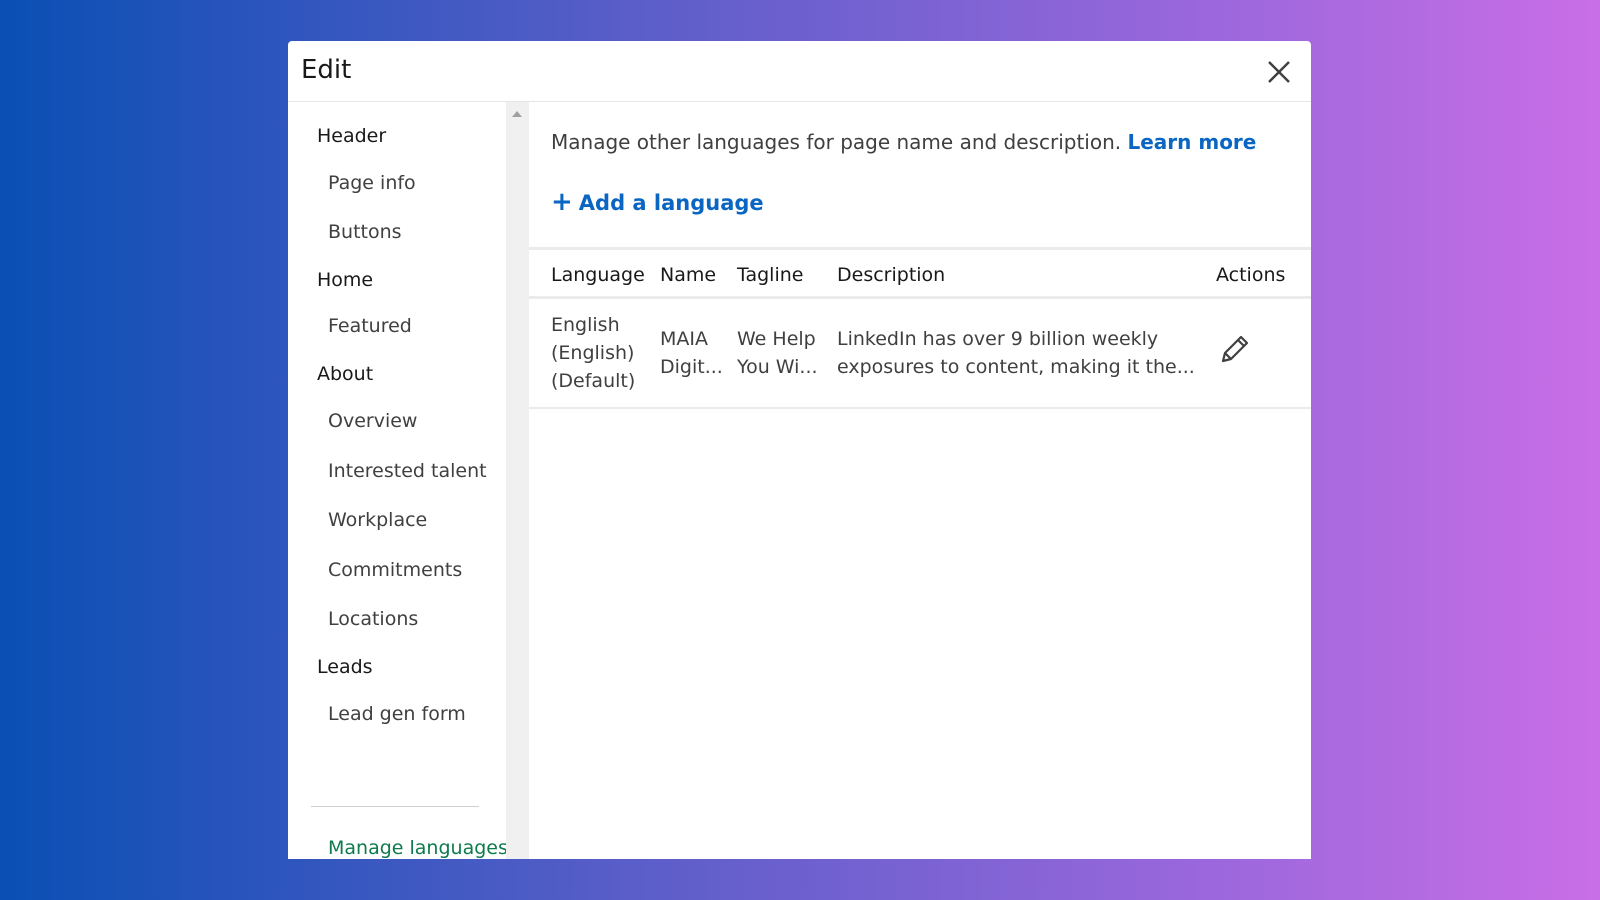 The width and height of the screenshot is (1600, 900). I want to click on sidebar-item-featured: Featured, so click(370, 326).